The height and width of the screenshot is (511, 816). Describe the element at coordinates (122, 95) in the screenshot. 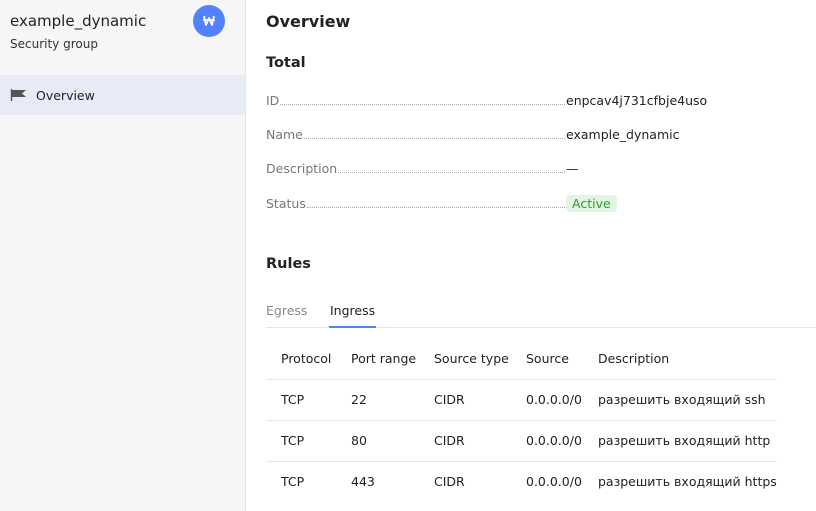

I see `sidebar-item-overview: Overview` at that location.